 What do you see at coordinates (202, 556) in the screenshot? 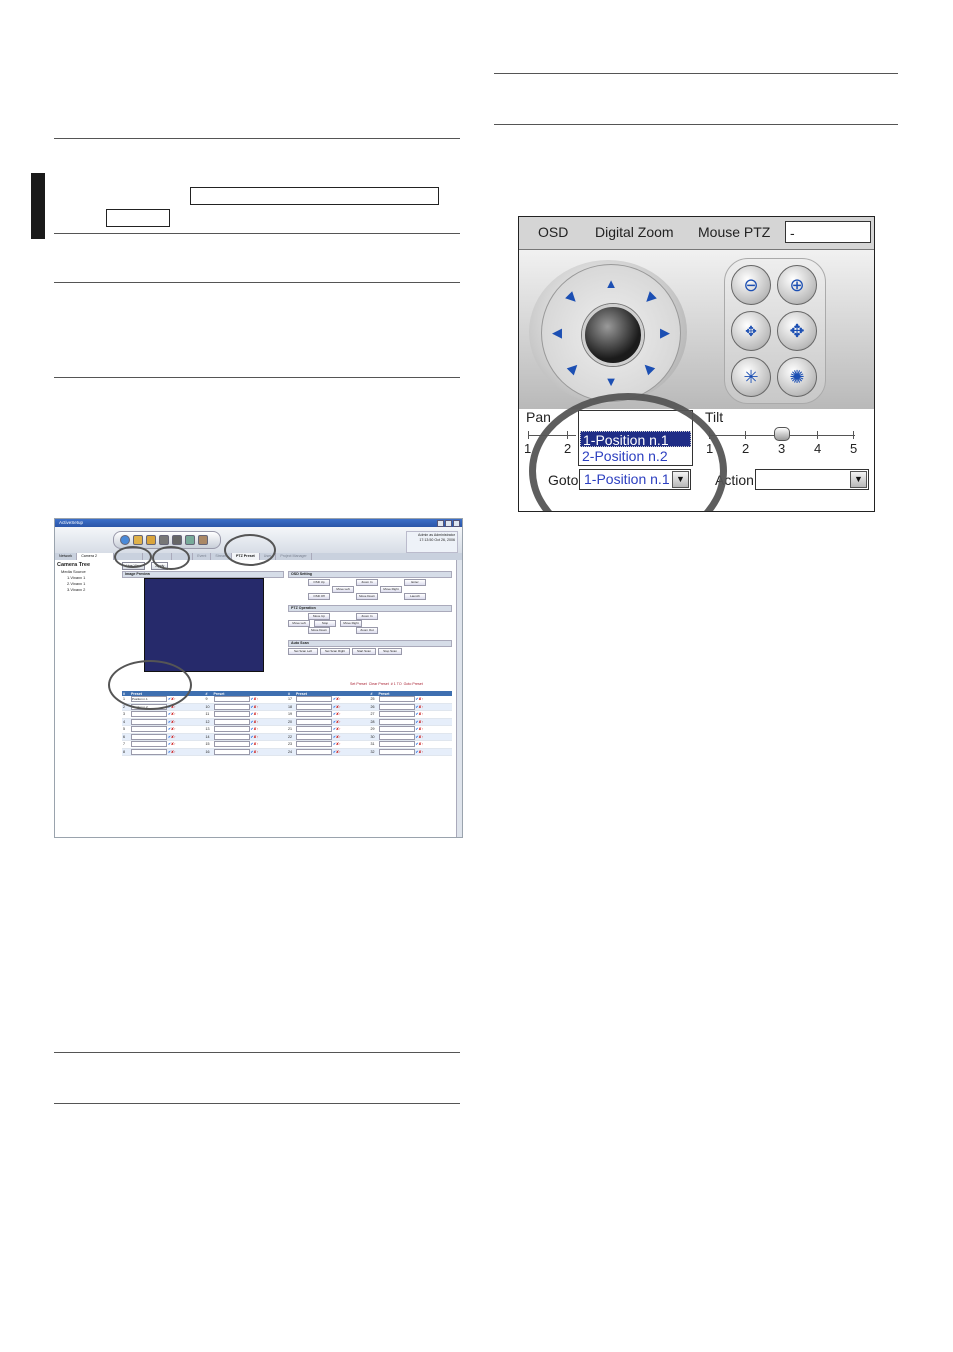
I see `tab-event: Event` at bounding box center [202, 556].